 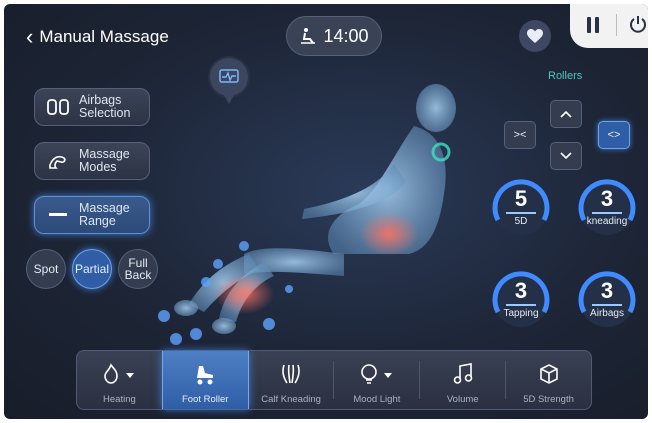 I want to click on modes-label-2: Modes, so click(x=98, y=167).